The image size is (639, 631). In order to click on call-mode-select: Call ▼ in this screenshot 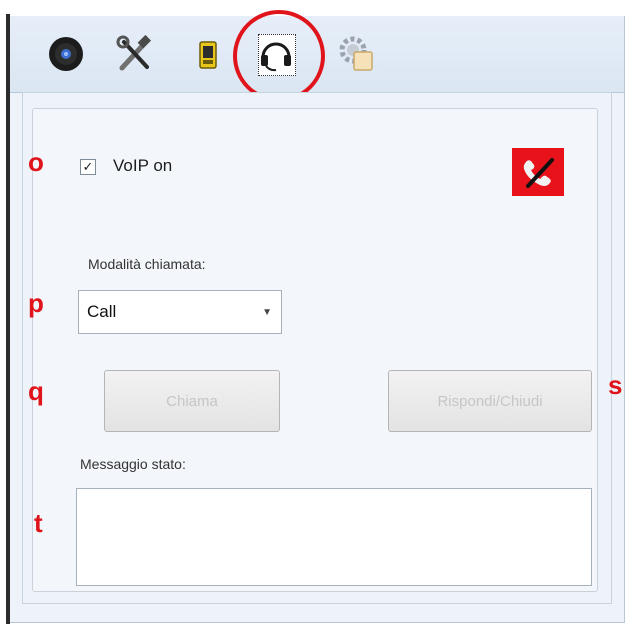, I will do `click(180, 312)`.